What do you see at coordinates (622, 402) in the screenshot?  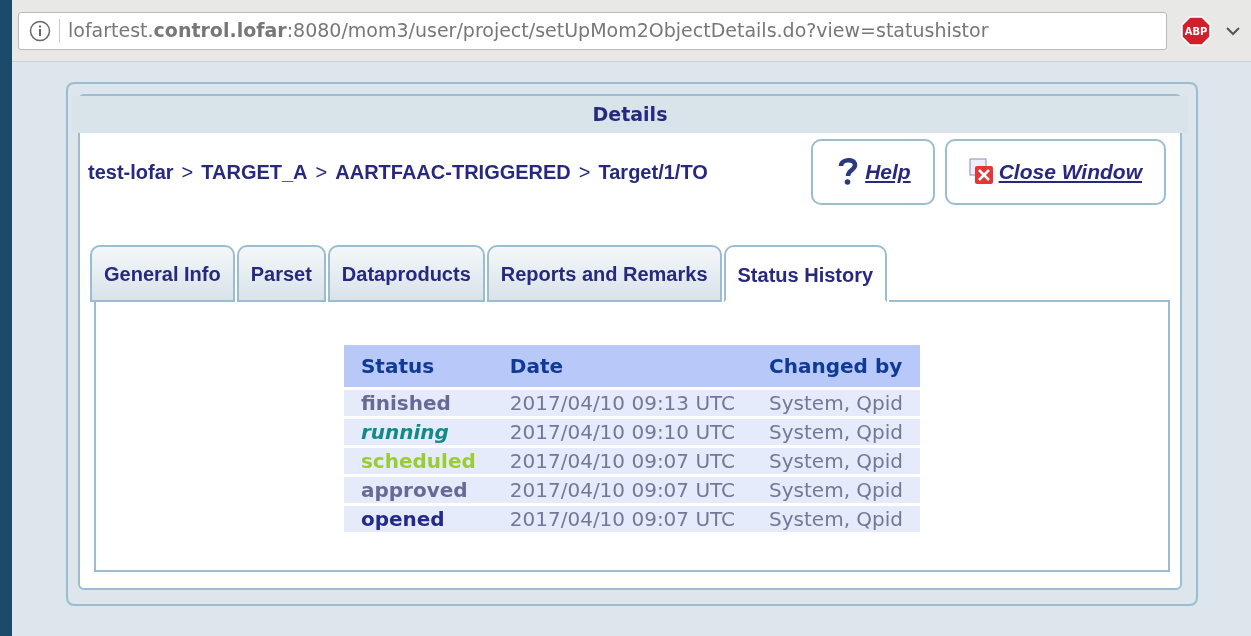 I see `date-cell: 2017/04/10 09:13 UTC` at bounding box center [622, 402].